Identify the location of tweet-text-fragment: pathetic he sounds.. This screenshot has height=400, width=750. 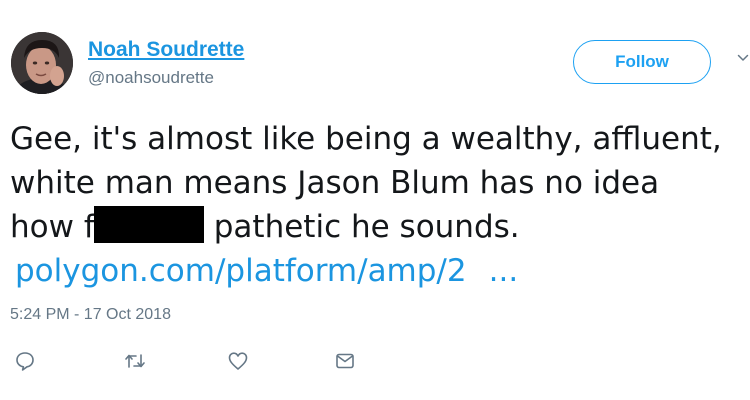
(366, 227).